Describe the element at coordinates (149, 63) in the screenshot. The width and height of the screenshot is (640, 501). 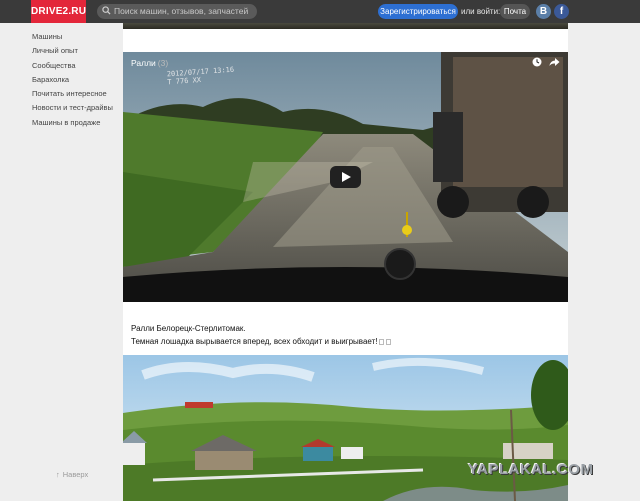
I see `video-title: Ралли (3)` at that location.